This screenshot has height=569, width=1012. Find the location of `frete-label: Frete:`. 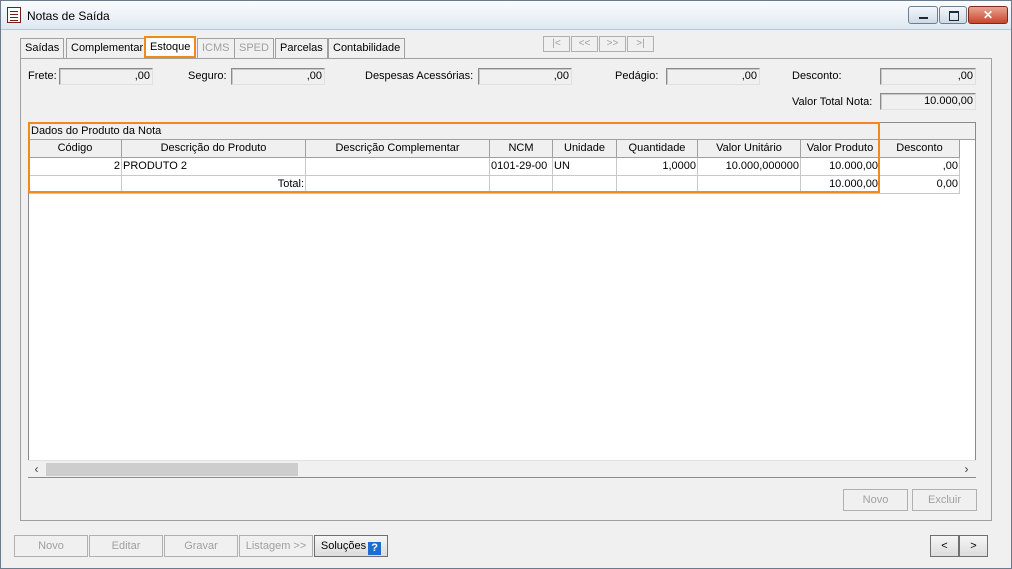

frete-label: Frete: is located at coordinates (42, 76).